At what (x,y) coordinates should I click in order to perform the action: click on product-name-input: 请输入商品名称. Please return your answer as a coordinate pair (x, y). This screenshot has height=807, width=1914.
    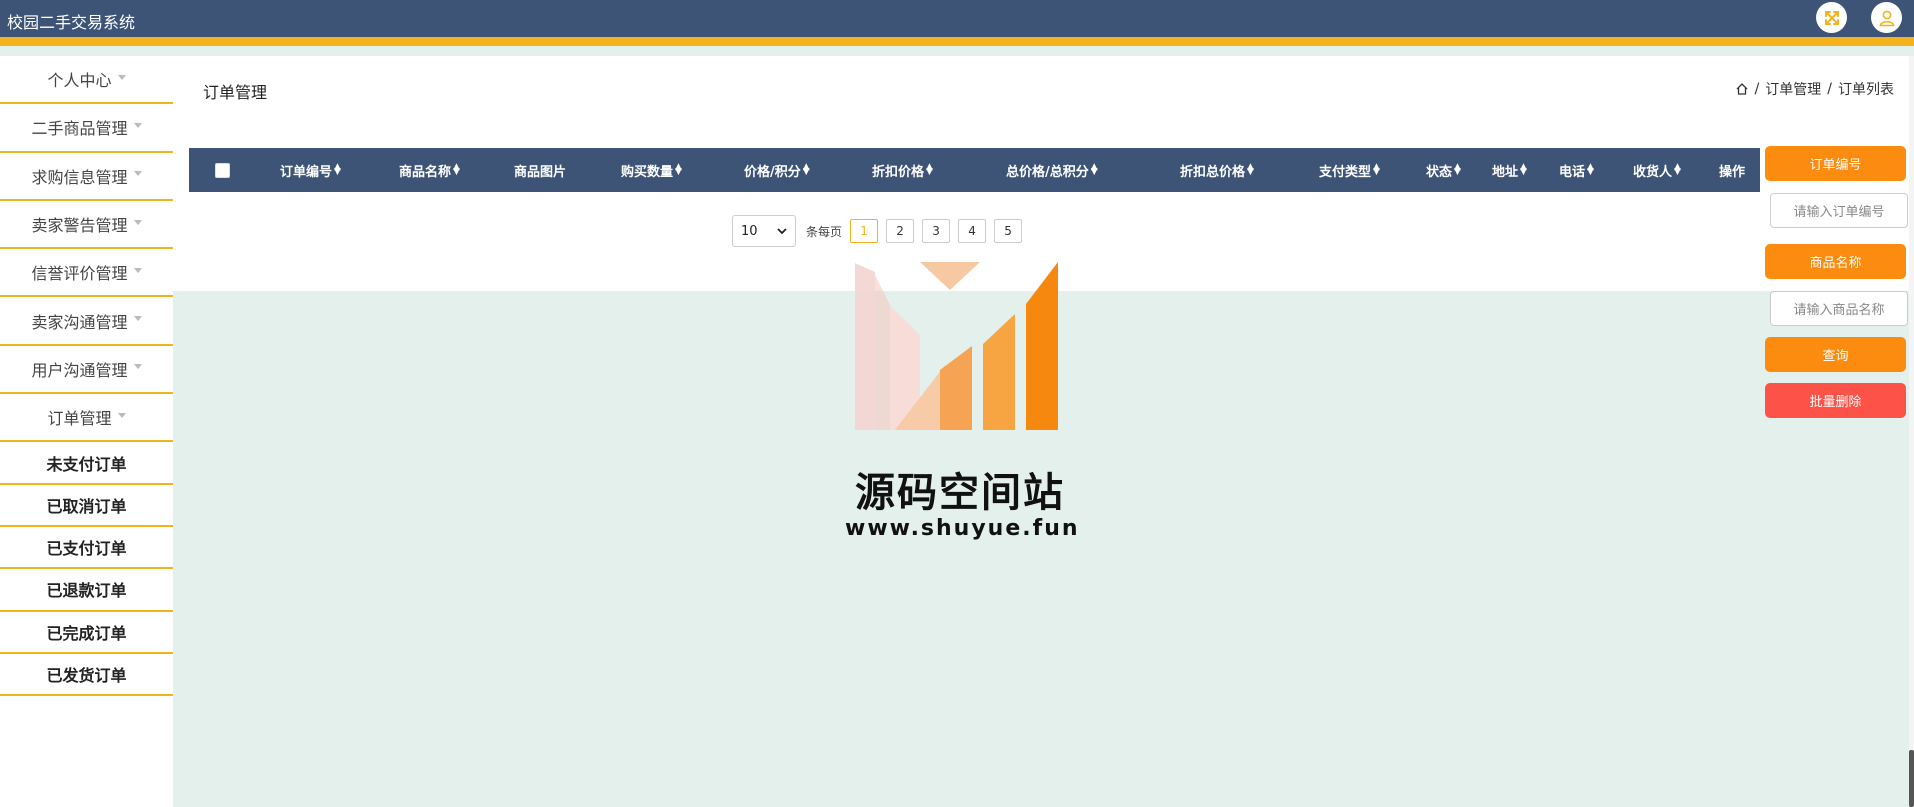
    Looking at the image, I should click on (1839, 308).